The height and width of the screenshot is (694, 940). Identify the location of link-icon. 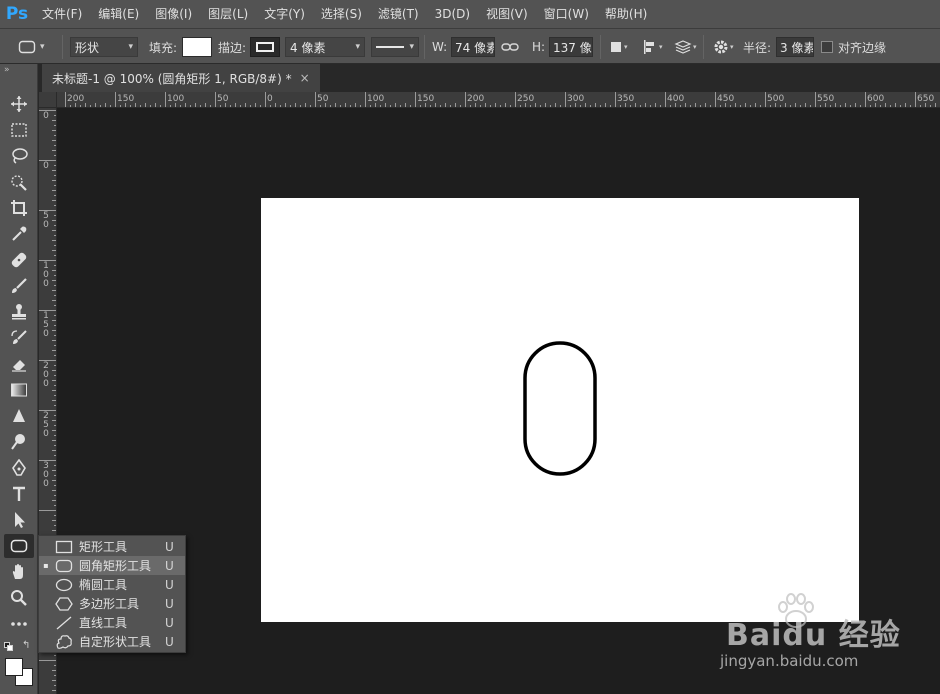
(510, 47).